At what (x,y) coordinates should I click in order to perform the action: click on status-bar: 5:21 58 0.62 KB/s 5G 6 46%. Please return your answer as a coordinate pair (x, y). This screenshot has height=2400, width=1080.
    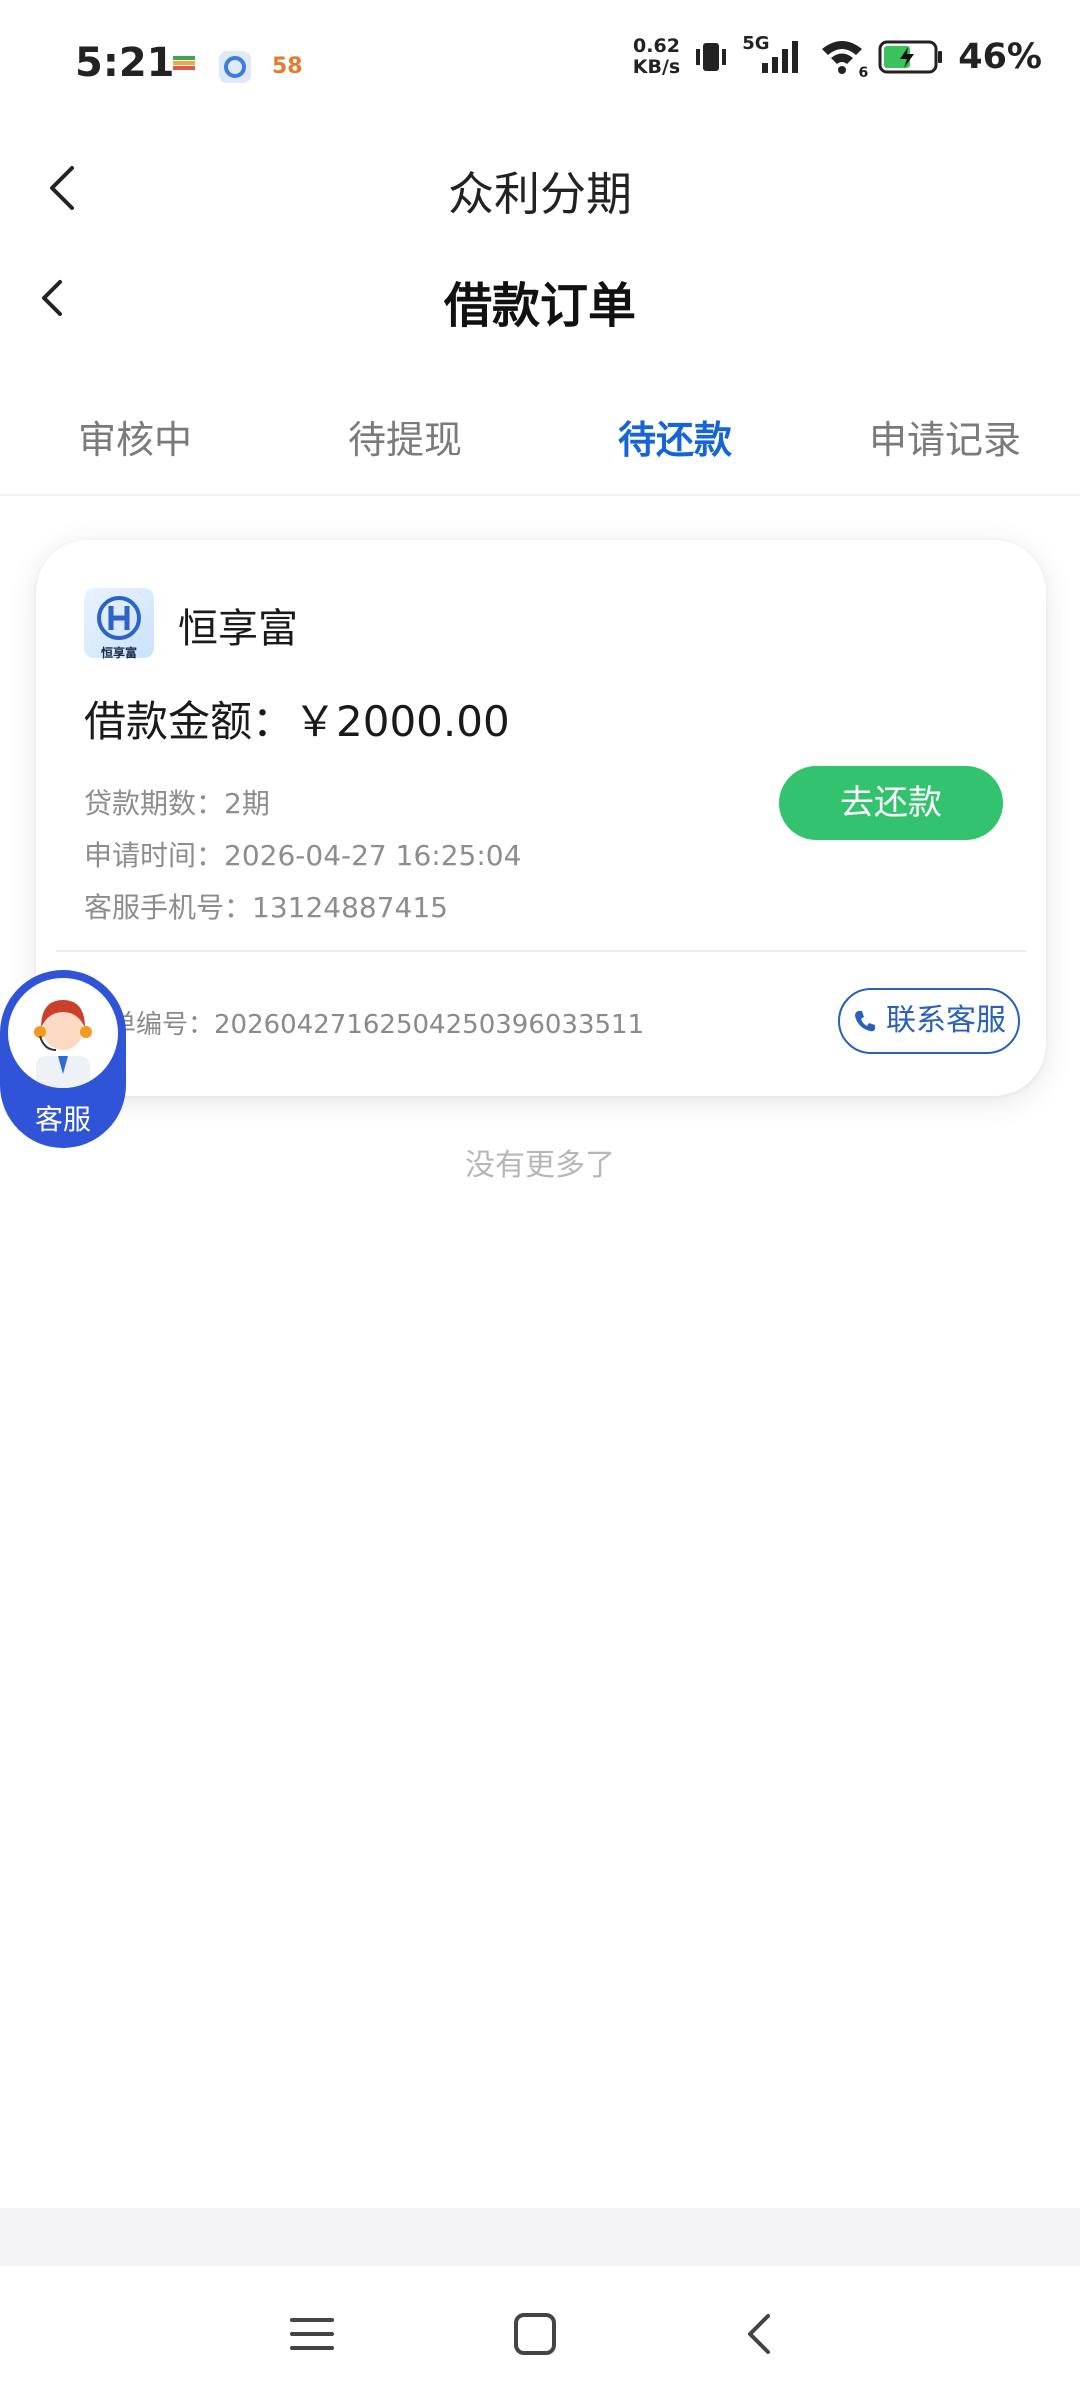
    Looking at the image, I should click on (540, 65).